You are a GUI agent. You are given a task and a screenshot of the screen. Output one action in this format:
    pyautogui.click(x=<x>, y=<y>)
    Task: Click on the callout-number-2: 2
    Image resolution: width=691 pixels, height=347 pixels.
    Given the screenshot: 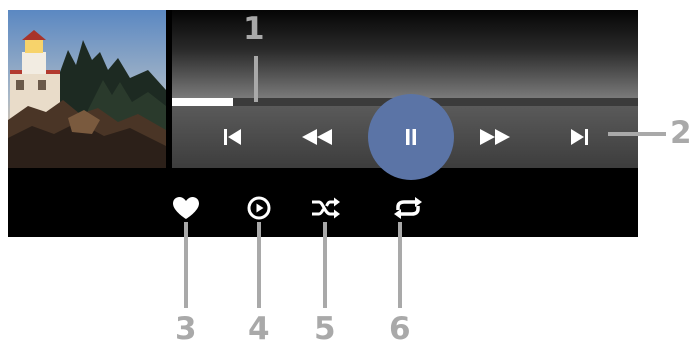 What is the action you would take?
    pyautogui.click(x=680, y=133)
    